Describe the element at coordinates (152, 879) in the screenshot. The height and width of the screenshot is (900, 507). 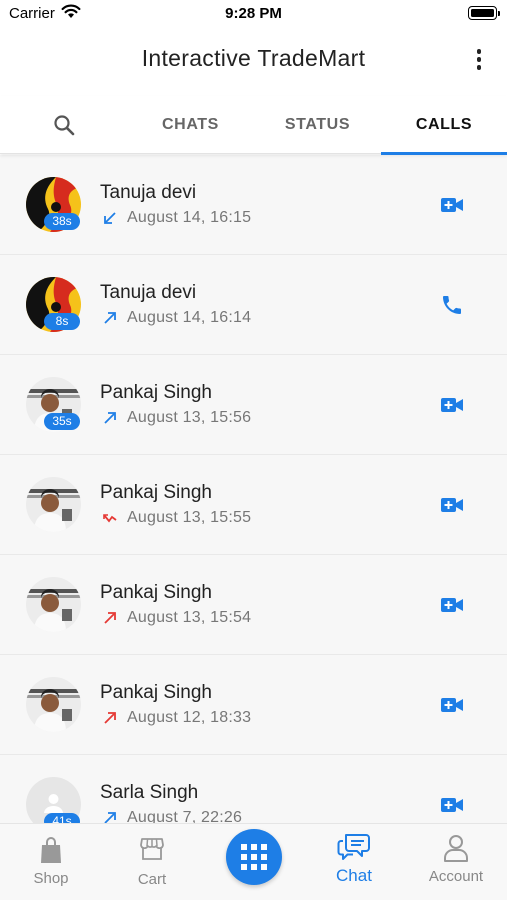
I see `nav-cart-label: Cart` at that location.